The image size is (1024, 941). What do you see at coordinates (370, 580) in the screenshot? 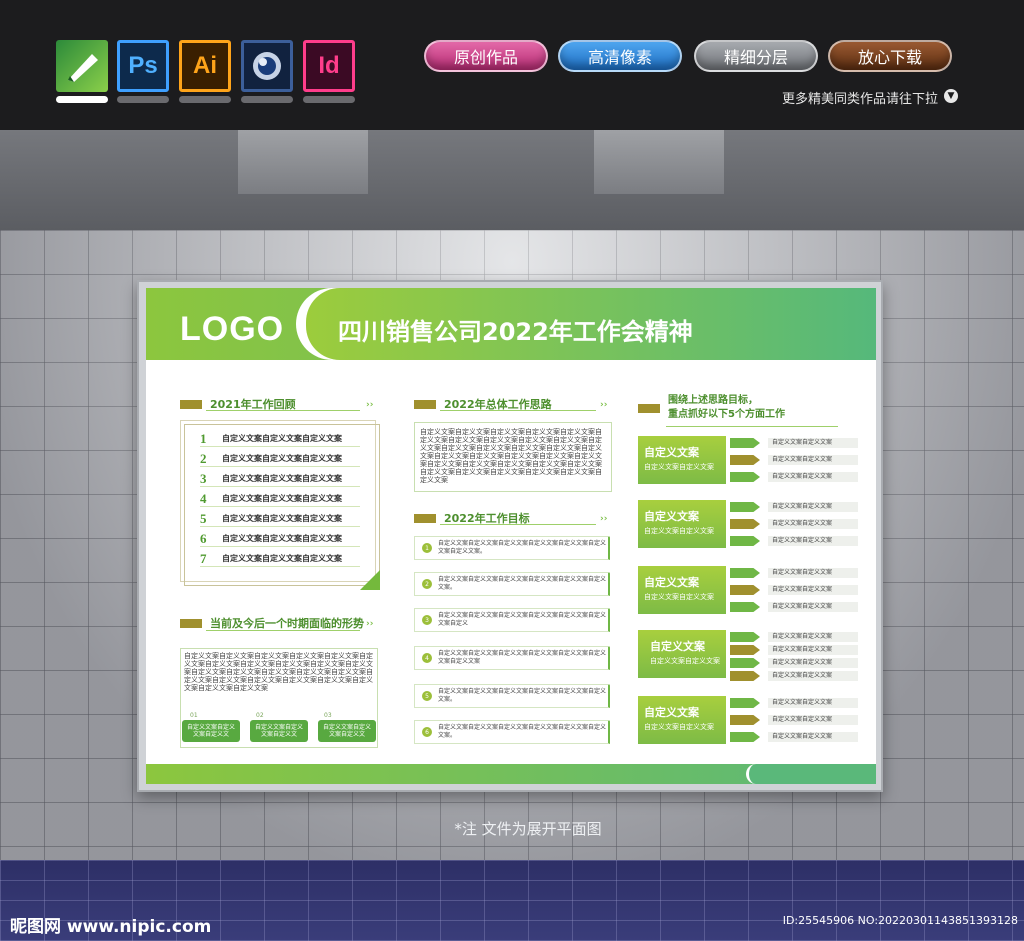
I see `corner-triangle` at bounding box center [370, 580].